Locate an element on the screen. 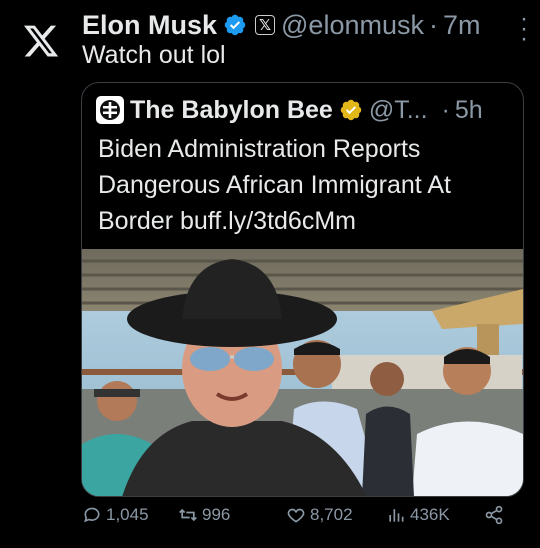 The height and width of the screenshot is (548, 540). babylon-bee-avatar is located at coordinates (110, 110).